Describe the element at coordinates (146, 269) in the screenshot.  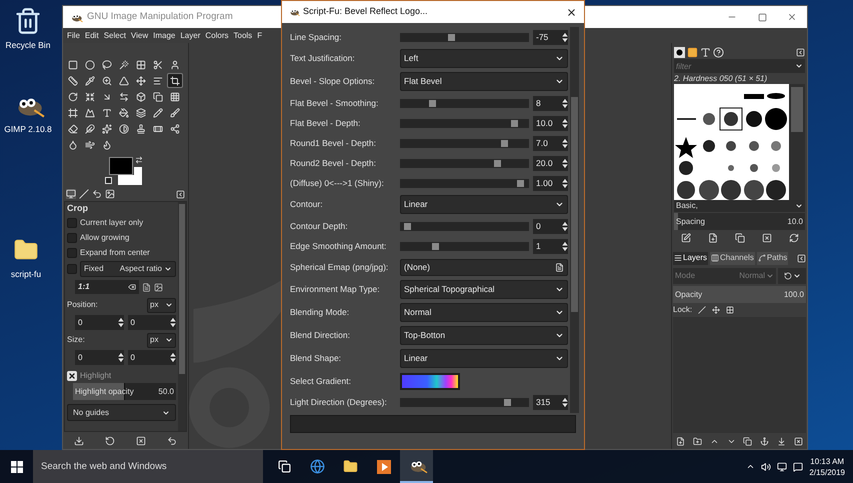
I see `aspect-ratio-dropdown: Aspect ratio` at that location.